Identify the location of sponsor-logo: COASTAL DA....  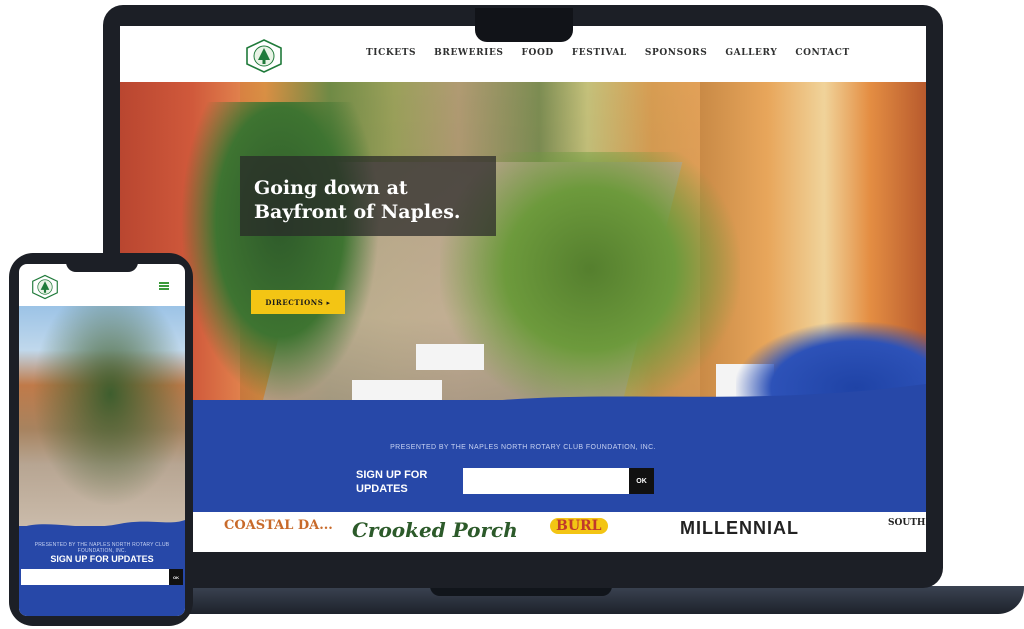
(278, 525).